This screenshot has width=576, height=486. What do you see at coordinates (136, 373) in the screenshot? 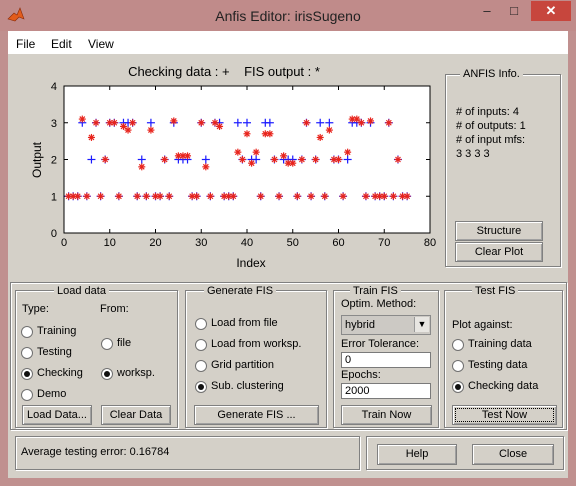
I see `radio-worksp-label: worksp.` at bounding box center [136, 373].